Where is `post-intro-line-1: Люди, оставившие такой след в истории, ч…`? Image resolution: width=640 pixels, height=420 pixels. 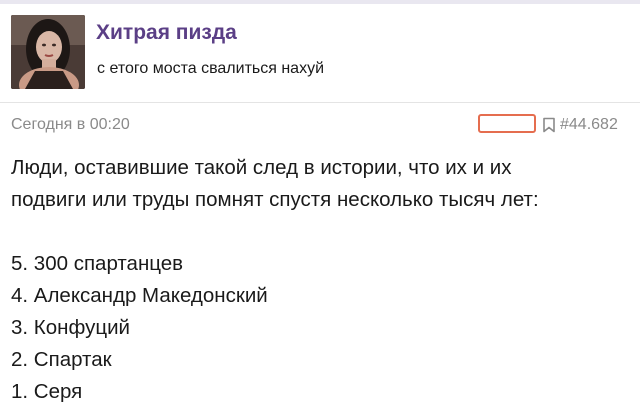
post-intro-line-1: Люди, оставившие такой след в истории, ч… is located at coordinates (261, 167).